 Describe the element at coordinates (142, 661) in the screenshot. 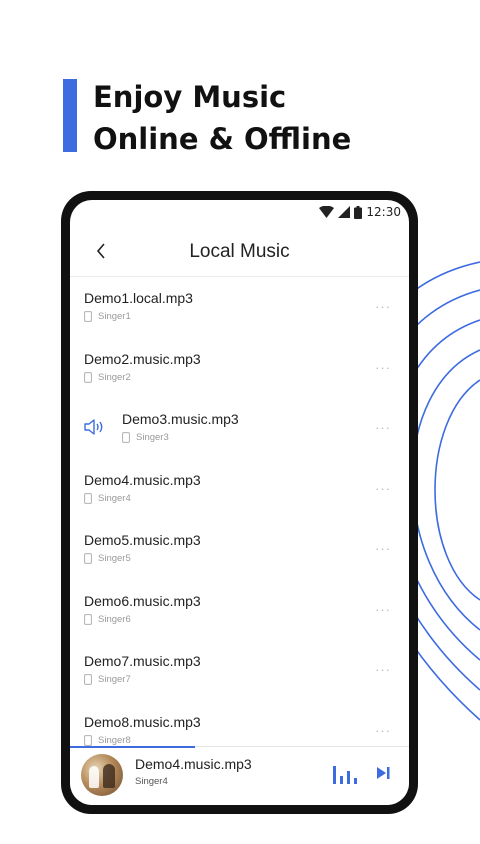

I see `song-title: Demo7.music.mp3` at that location.